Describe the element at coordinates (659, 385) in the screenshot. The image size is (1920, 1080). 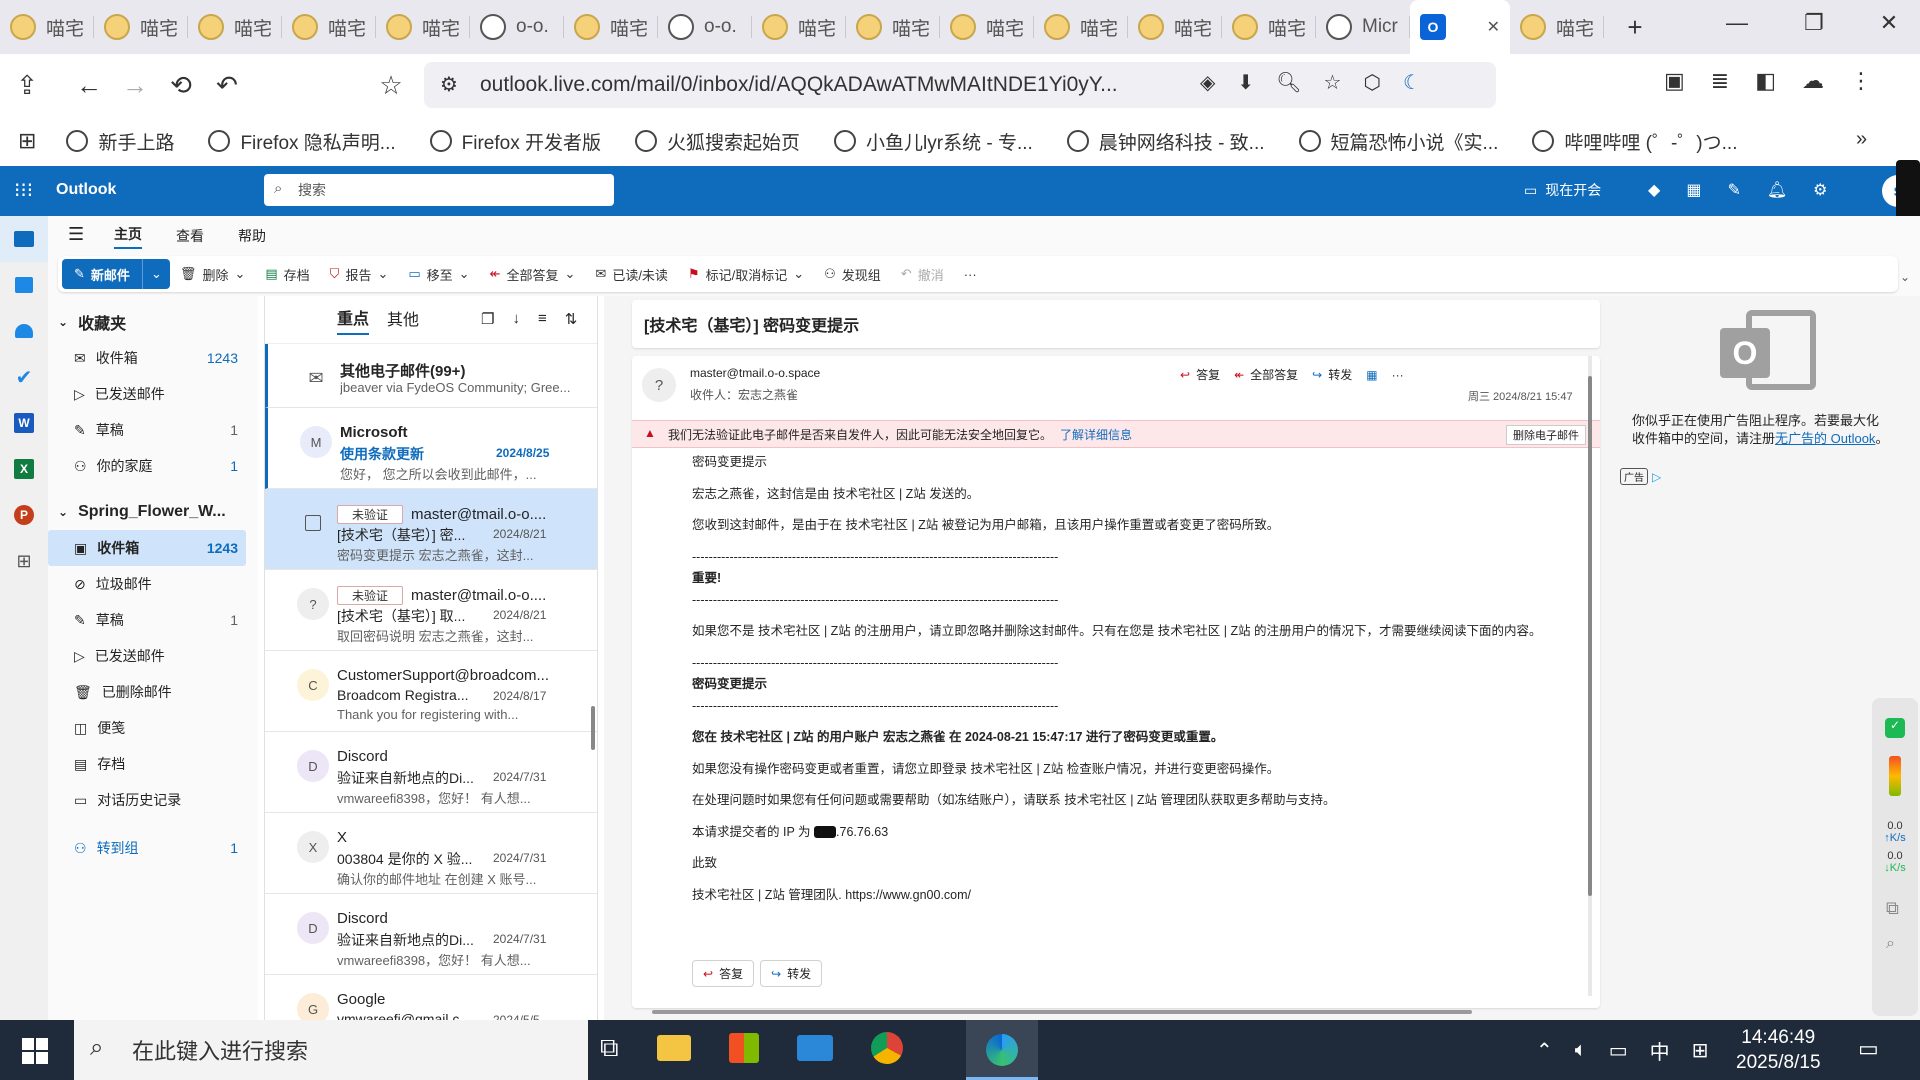
I see `sender-avatar: ?` at that location.